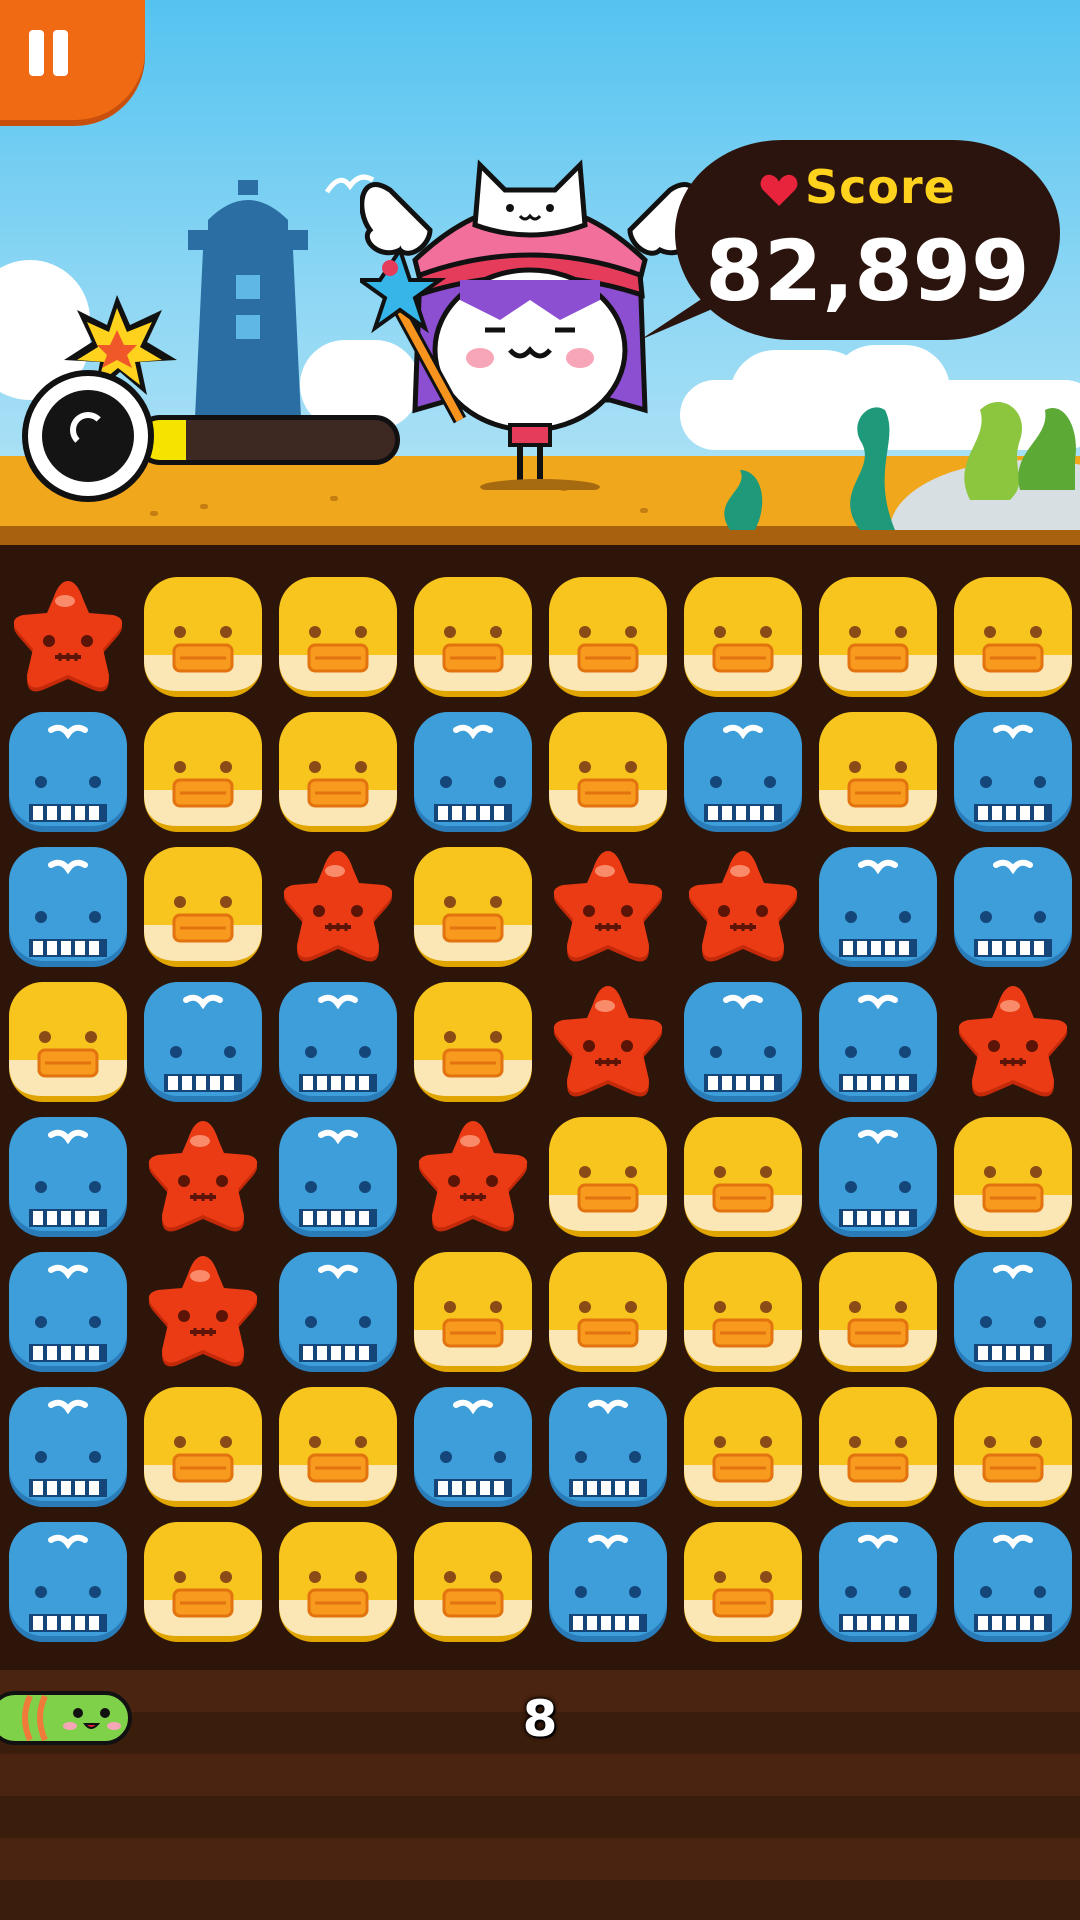  Describe the element at coordinates (779, 190) in the screenshot. I see `heart-icon` at that location.